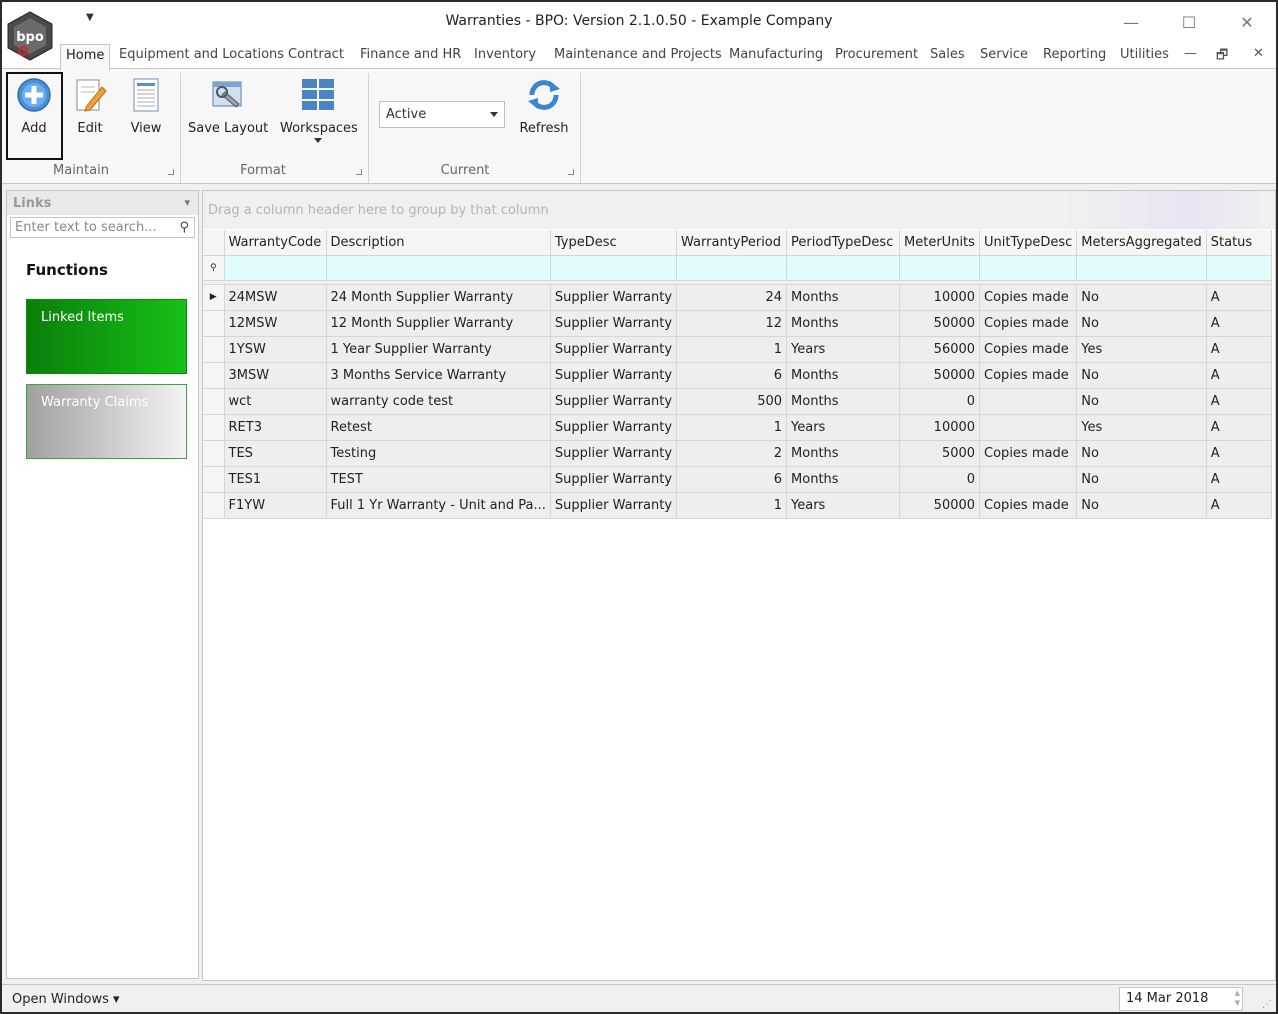 The height and width of the screenshot is (1014, 1278). I want to click on table-cell: 1 Year Supplier Warranty, so click(438, 349).